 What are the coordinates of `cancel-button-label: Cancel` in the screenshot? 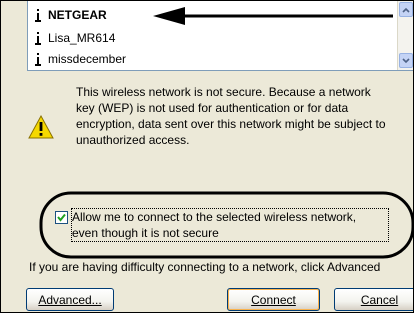 It's located at (379, 299).